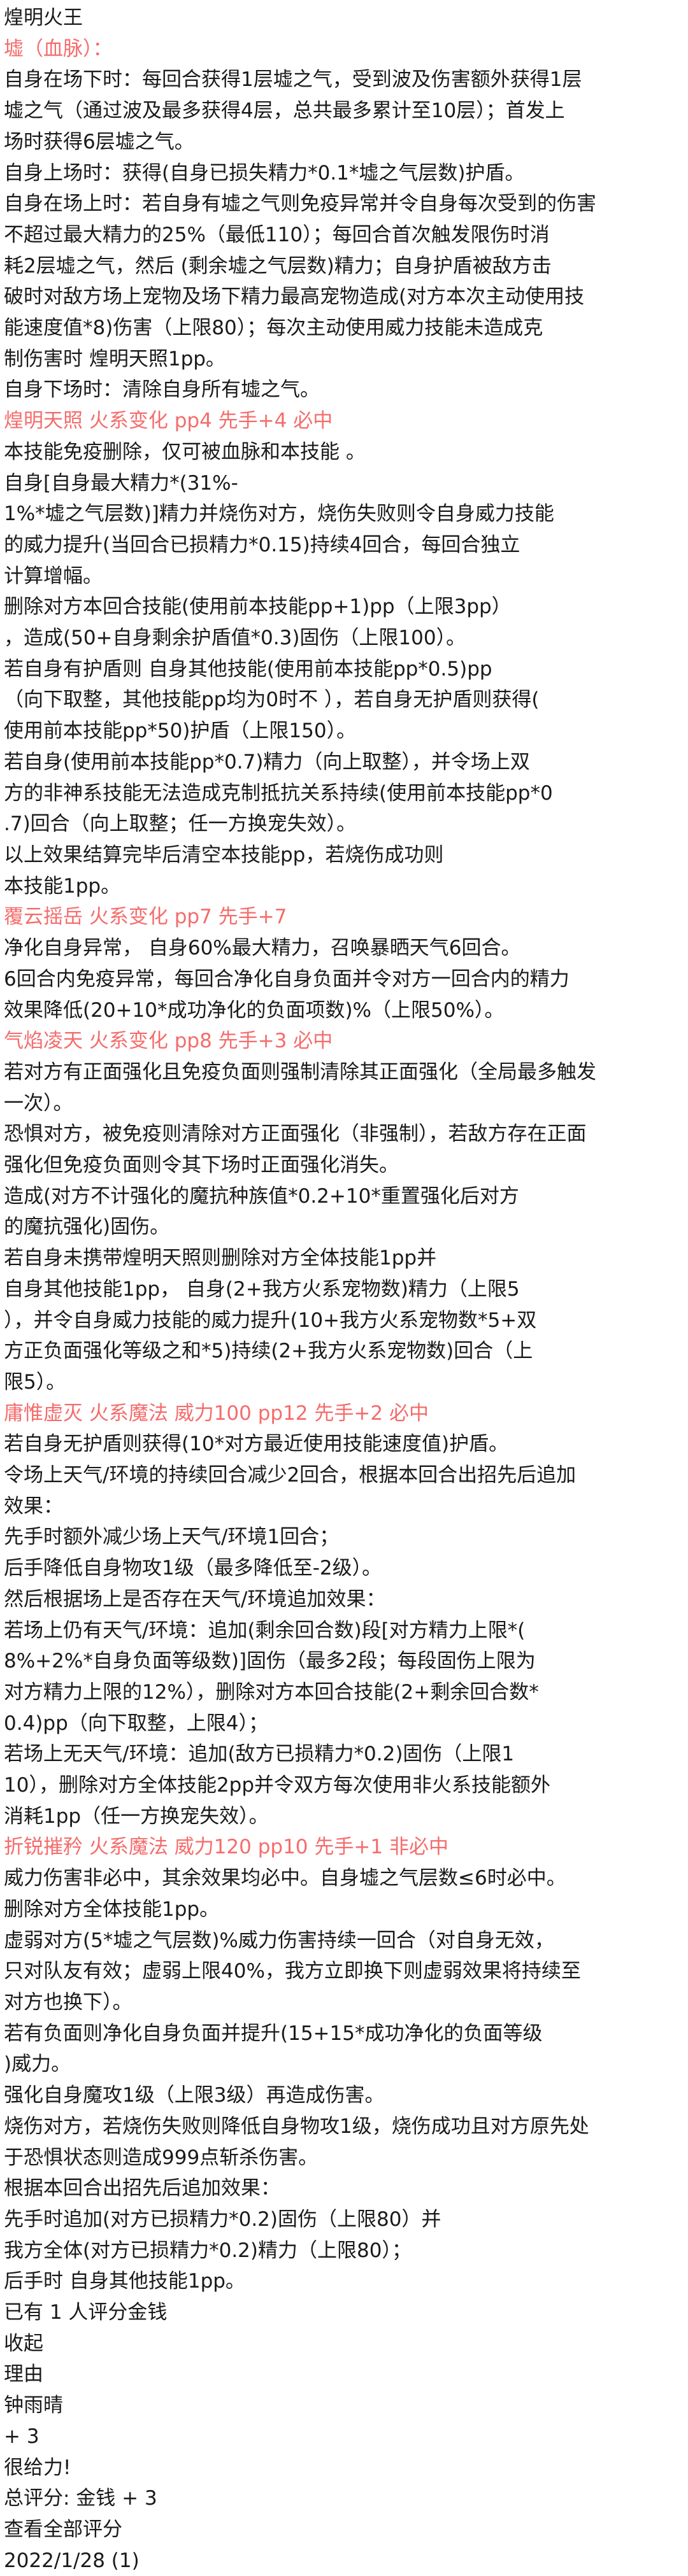 This screenshot has width=688, height=2576. Describe the element at coordinates (68, 2002) in the screenshot. I see `post-text-line: 对方也换下）。` at that location.